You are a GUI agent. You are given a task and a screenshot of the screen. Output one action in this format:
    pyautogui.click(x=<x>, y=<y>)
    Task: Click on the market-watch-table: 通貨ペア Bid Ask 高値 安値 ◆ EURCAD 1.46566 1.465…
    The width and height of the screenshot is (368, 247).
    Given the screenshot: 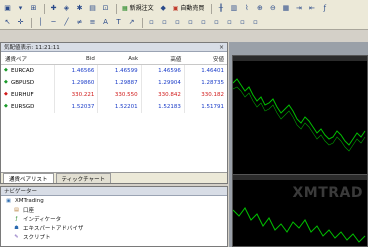 What is the action you would take?
    pyautogui.click(x=114, y=83)
    